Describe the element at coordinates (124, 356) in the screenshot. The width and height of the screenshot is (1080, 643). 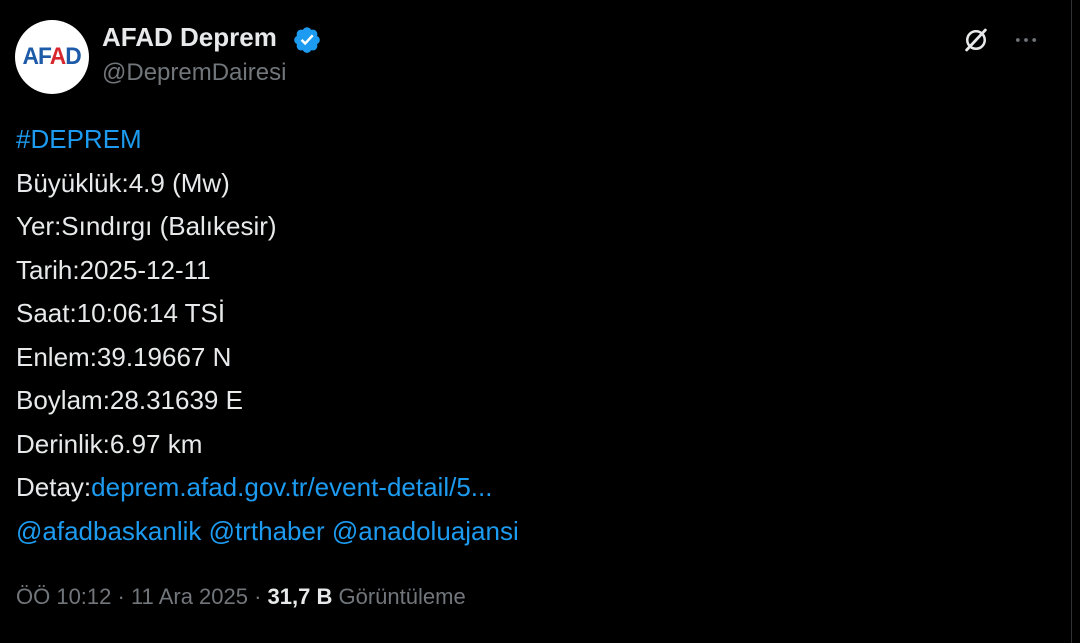
I see `latitude-line: Enlem:39.19667 N` at that location.